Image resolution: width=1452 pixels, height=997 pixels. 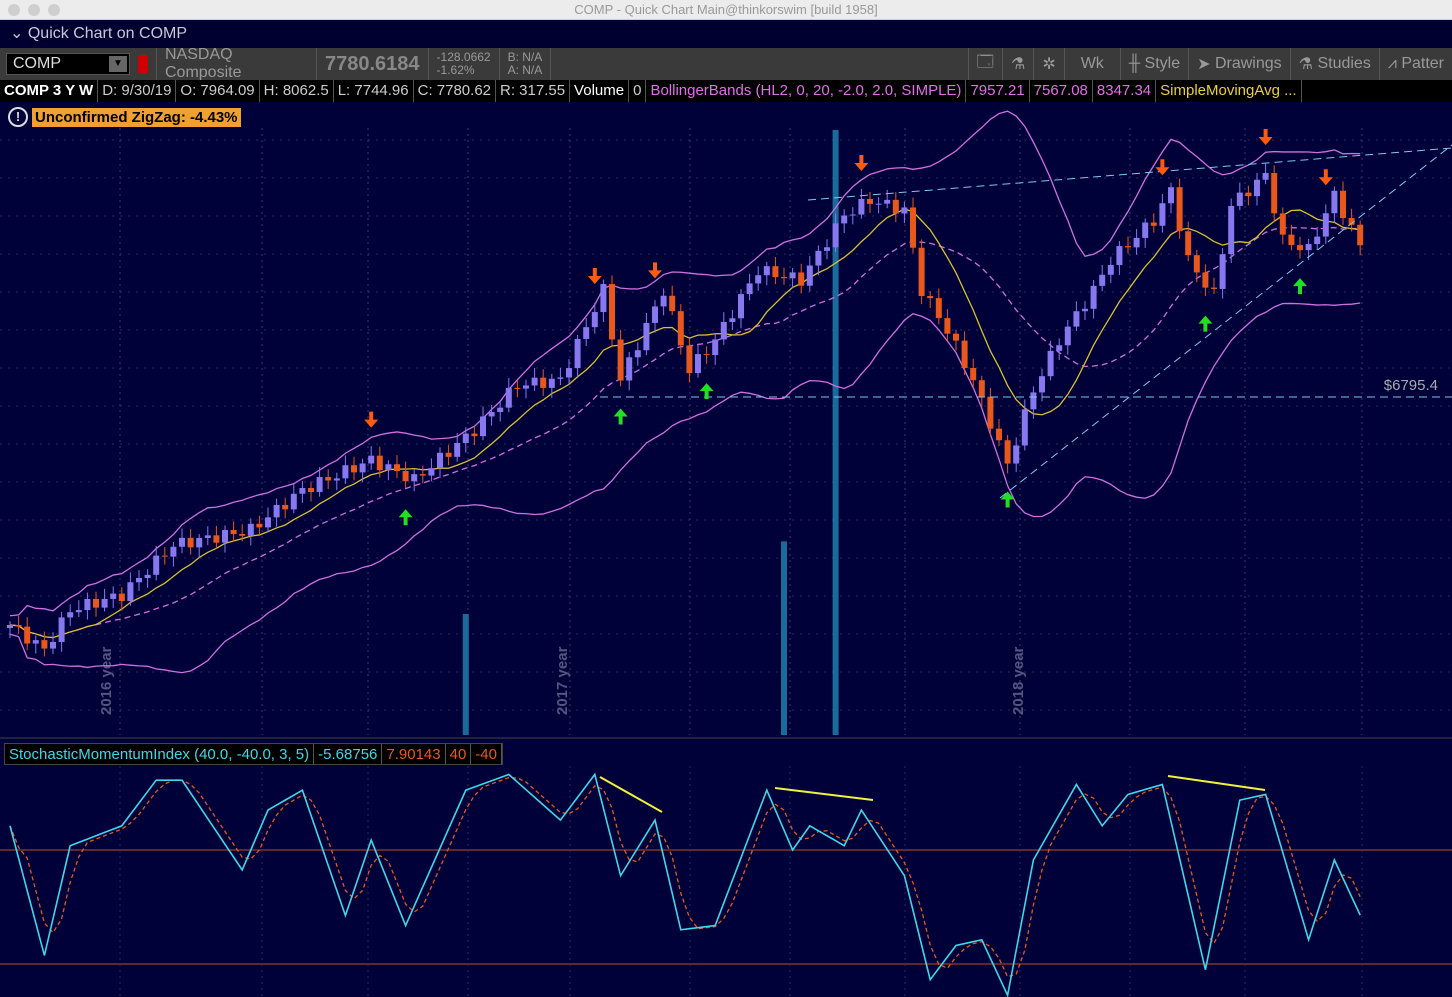 I want to click on smi-oversold: -40, so click(x=486, y=754).